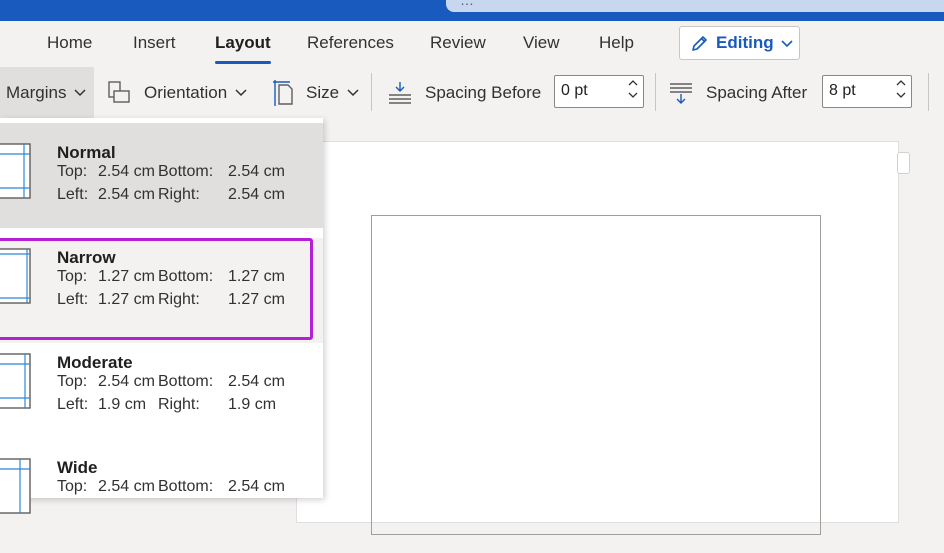  I want to click on margin-option-name: Moderate, so click(95, 362).